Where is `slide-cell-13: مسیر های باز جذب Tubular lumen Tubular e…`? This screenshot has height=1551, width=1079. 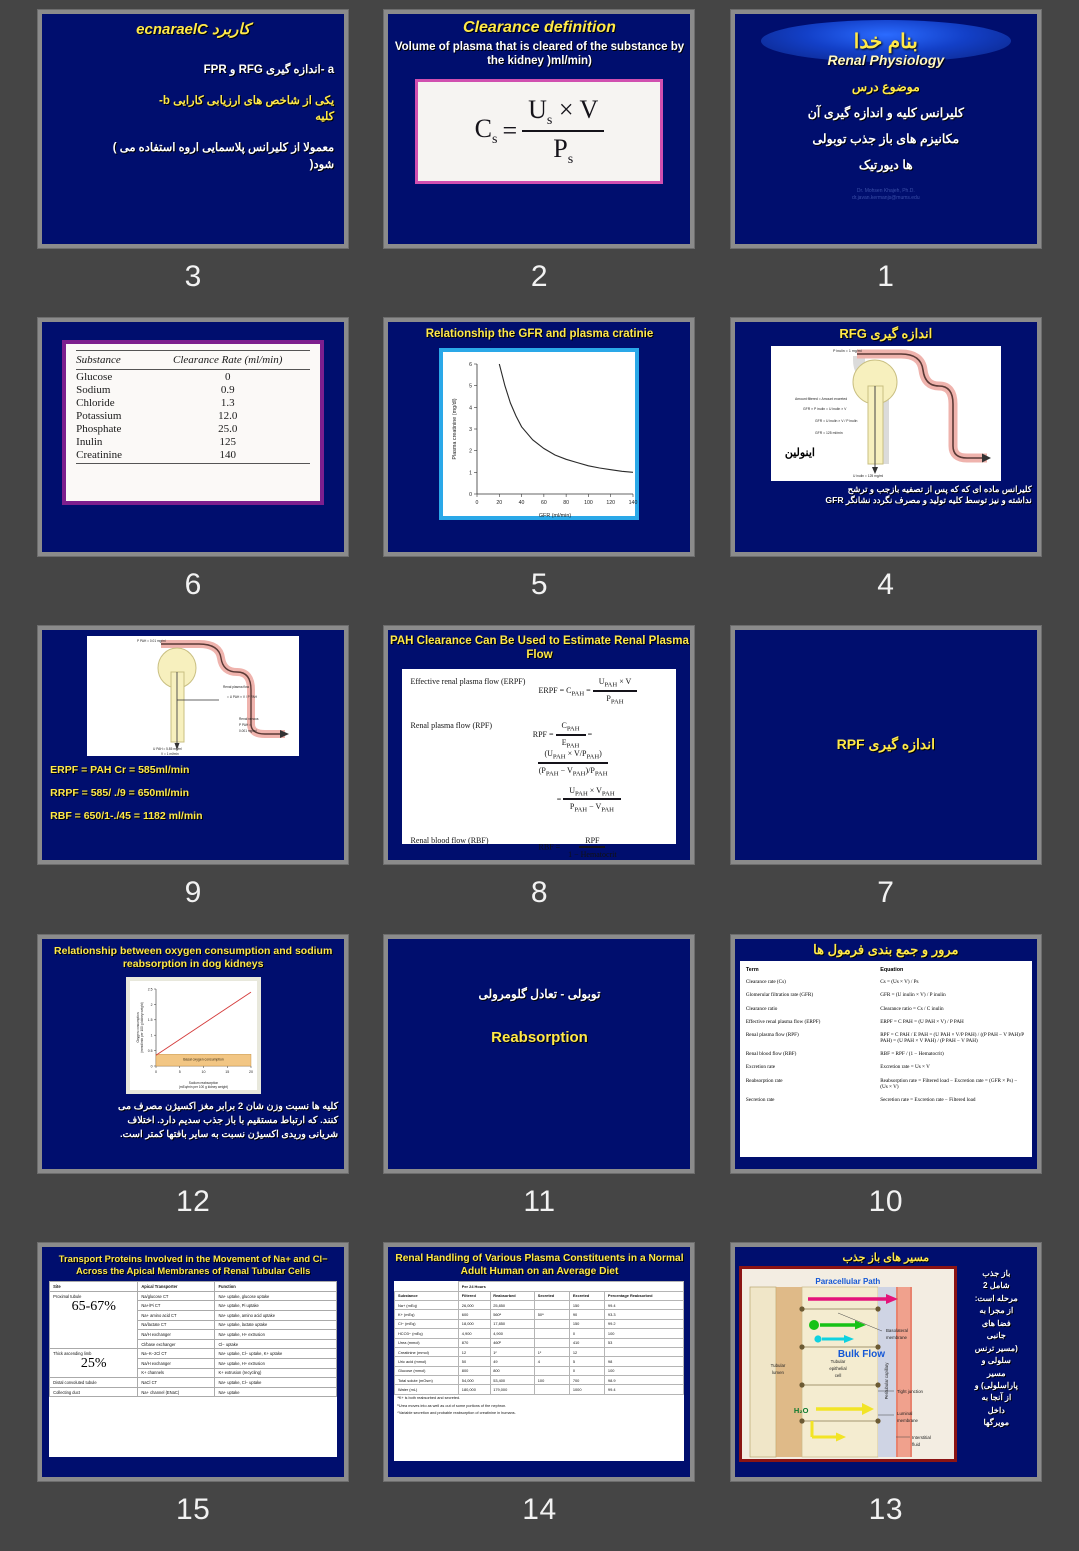
slide-cell-13: مسیر های باز جذب Tubular lumen Tubular e… is located at coordinates (886, 1396).